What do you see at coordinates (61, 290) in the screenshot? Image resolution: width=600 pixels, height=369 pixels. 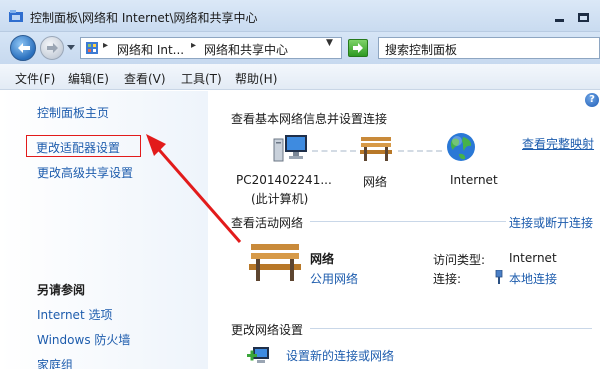 I see `see-also-heading: 另请参阅` at bounding box center [61, 290].